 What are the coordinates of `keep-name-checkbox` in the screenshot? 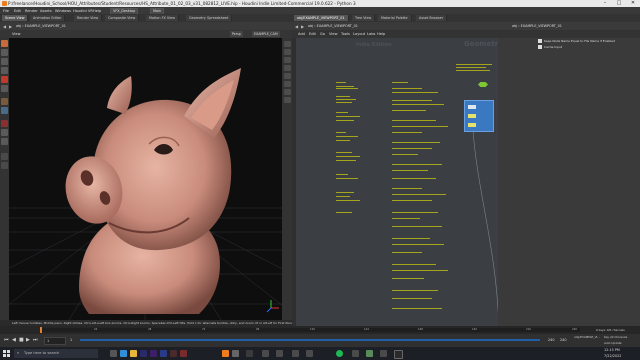 It's located at (540, 41).